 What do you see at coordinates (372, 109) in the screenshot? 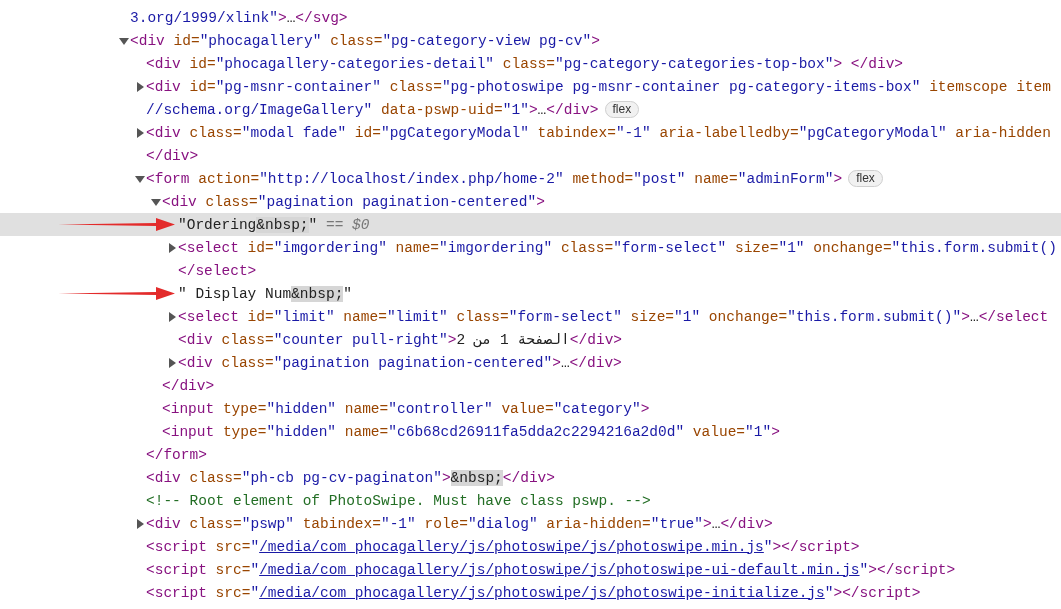
I see `code-line: //schema.org/ImageGallery" data-pswp-uid="1">…</div>` at bounding box center [372, 109].